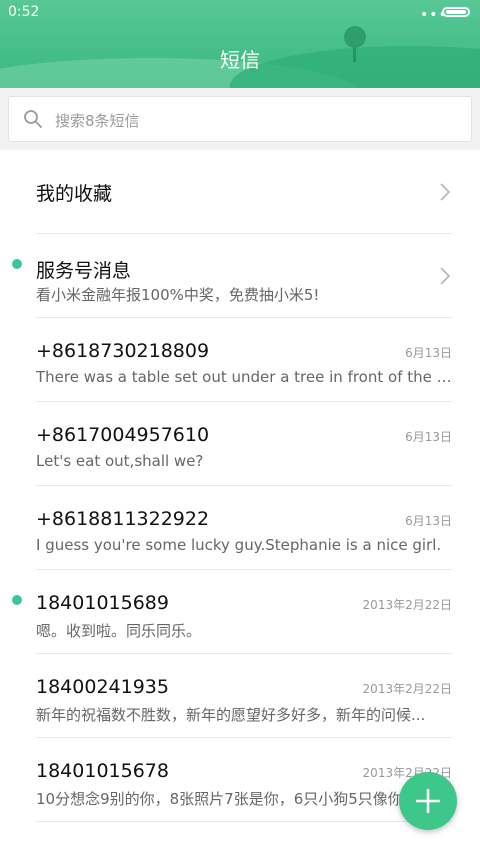  I want to click on search-icon, so click(33, 119).